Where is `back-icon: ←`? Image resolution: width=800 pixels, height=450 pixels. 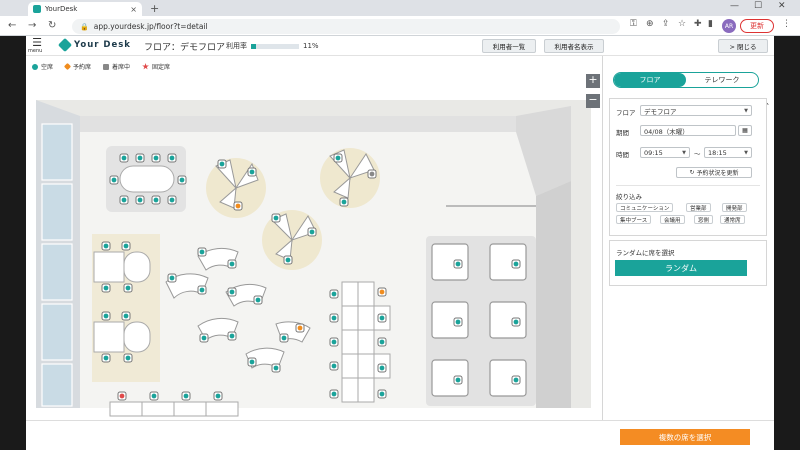
back-icon: ← is located at coordinates (12, 25).